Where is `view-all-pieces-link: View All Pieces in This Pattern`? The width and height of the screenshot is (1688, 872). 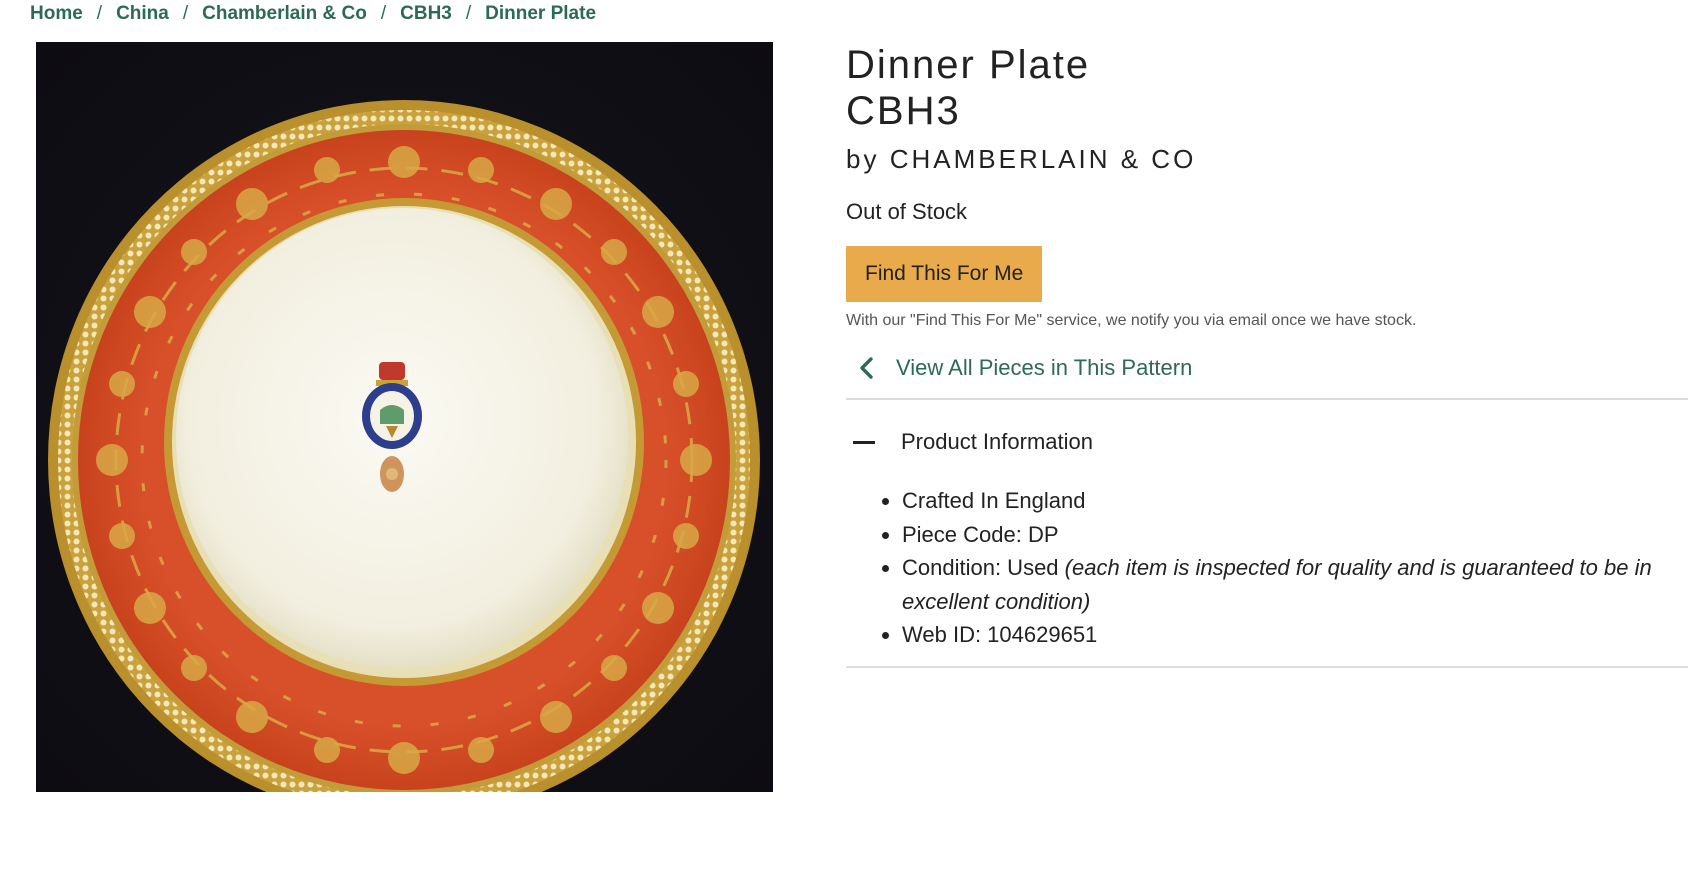 view-all-pieces-link: View All Pieces in This Pattern is located at coordinates (1267, 368).